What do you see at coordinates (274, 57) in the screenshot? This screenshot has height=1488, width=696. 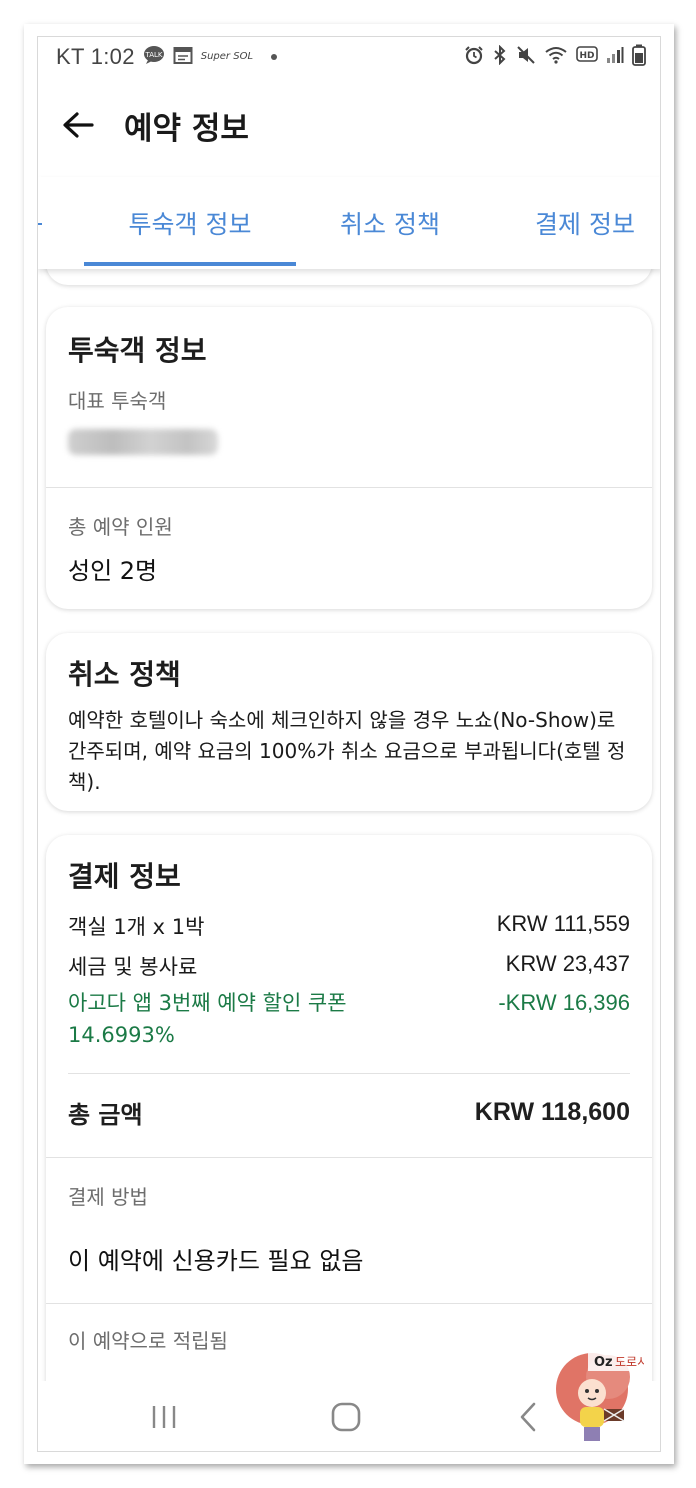 I see `notification-dot-icon` at bounding box center [274, 57].